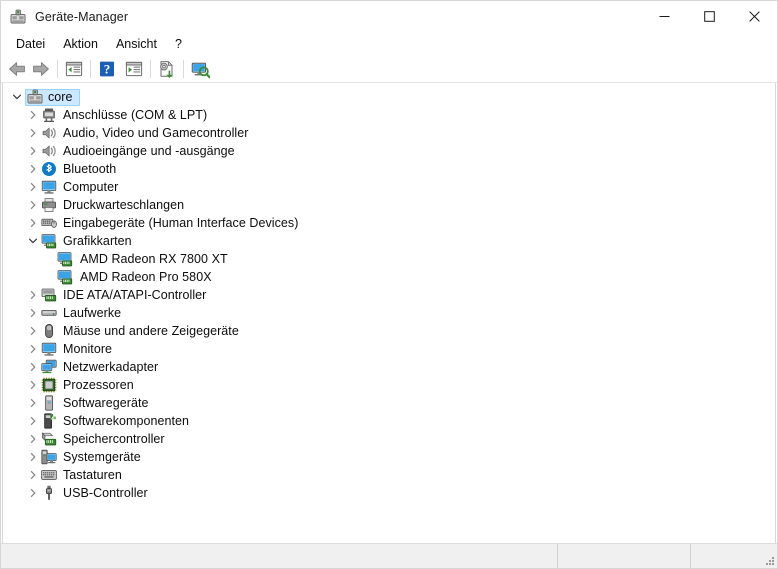 The width and height of the screenshot is (778, 569). What do you see at coordinates (389, 493) in the screenshot?
I see `tree-row-usb-controller: USB-Controller` at bounding box center [389, 493].